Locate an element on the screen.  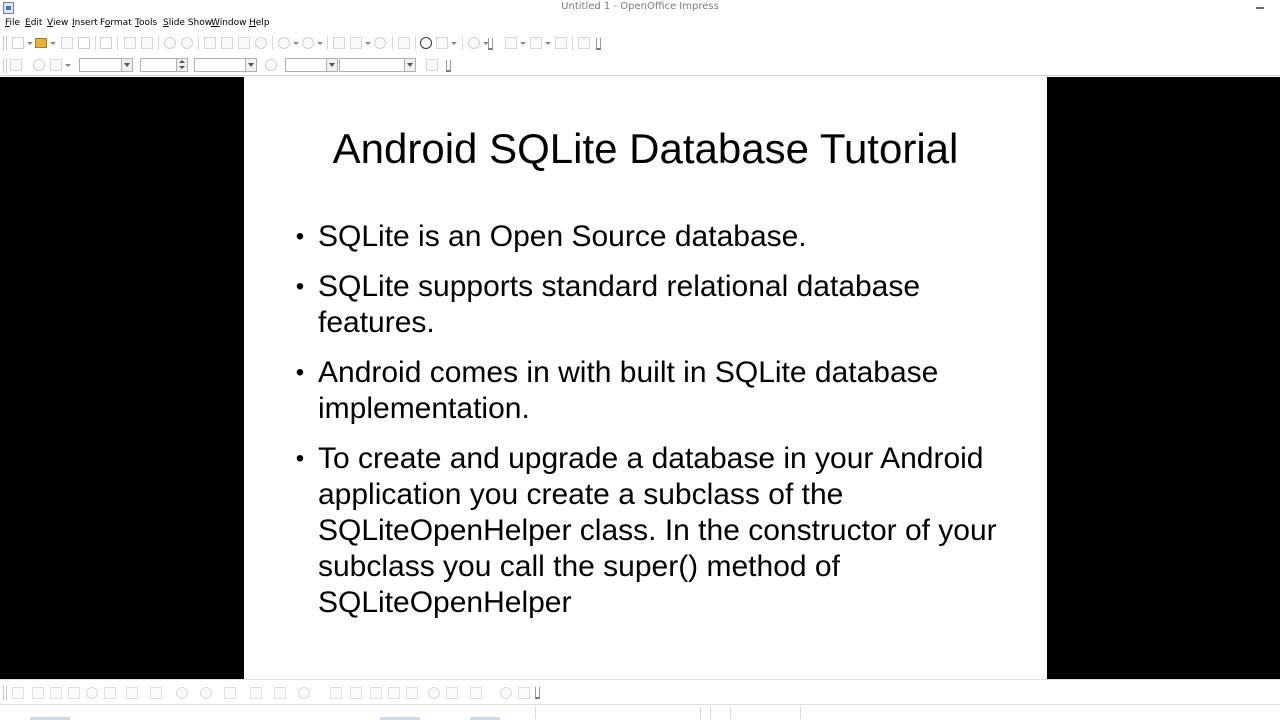
curve-icon is located at coordinates (132, 693).